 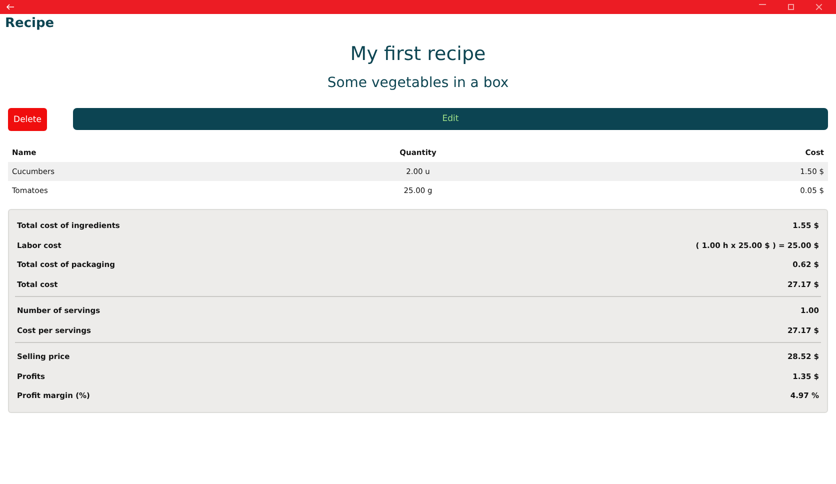 I want to click on delete-button: Delete, so click(x=27, y=119).